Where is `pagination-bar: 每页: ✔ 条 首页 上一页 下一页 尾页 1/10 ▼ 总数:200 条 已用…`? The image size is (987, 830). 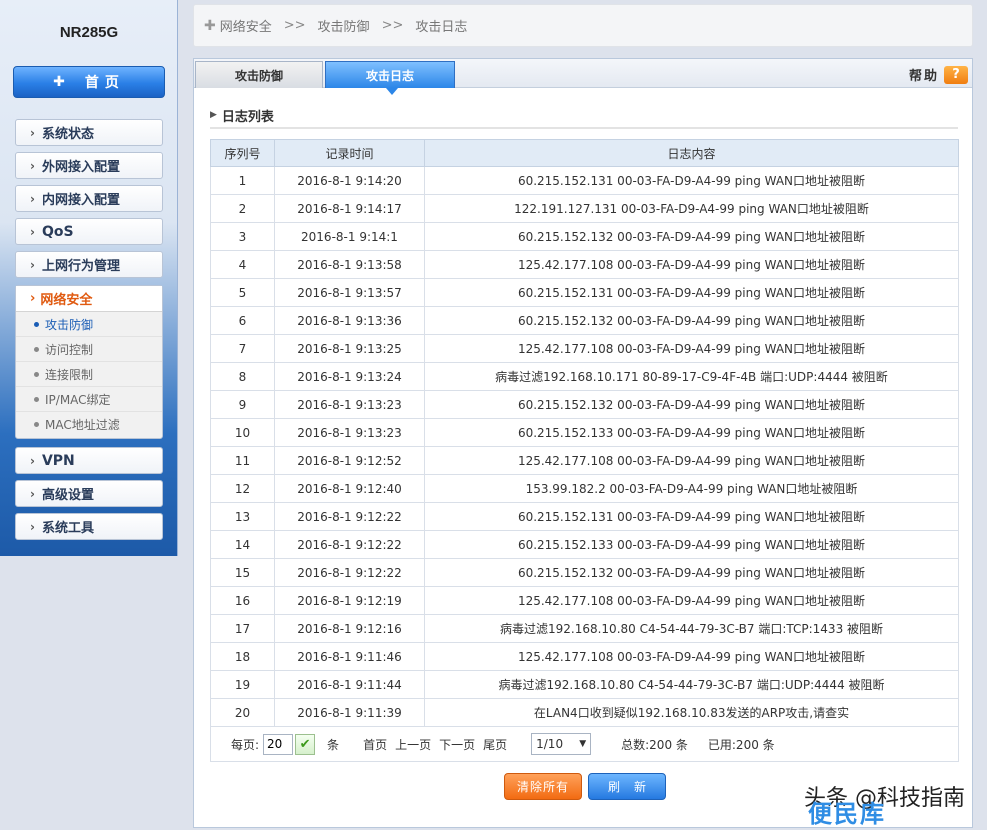 pagination-bar: 每页: ✔ 条 首页 上一页 下一页 尾页 1/10 ▼ 总数:200 条 已用… is located at coordinates (584, 744).